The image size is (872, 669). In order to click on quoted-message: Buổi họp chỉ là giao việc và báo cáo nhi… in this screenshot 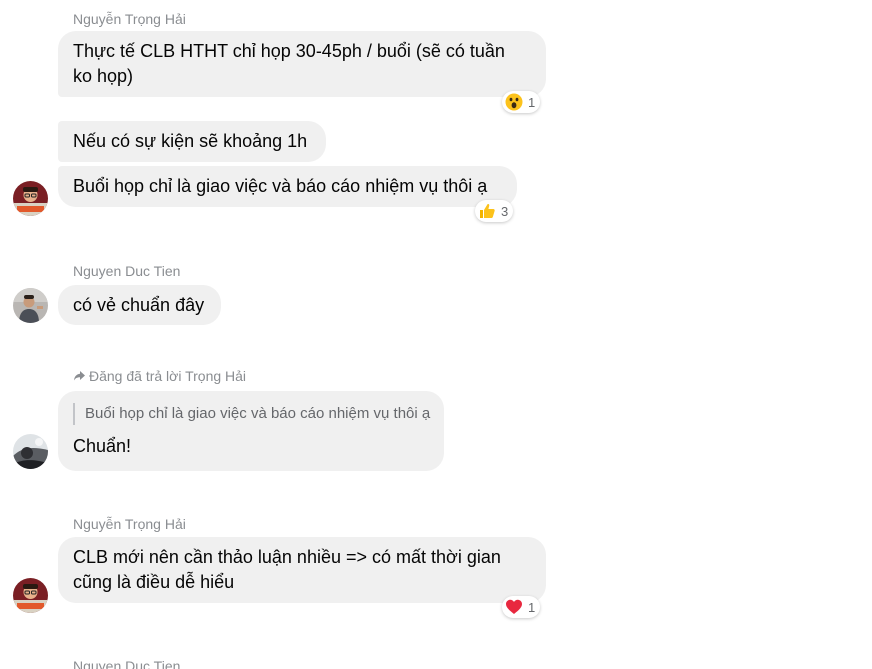, I will do `click(251, 414)`.